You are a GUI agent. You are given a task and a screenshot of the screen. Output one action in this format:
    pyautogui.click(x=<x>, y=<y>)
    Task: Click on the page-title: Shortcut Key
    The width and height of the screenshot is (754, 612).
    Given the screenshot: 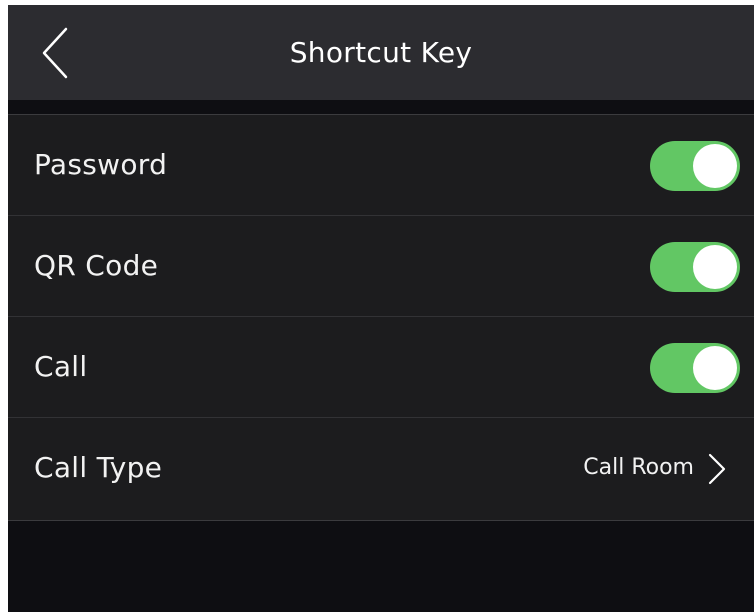 What is the action you would take?
    pyautogui.click(x=381, y=52)
    